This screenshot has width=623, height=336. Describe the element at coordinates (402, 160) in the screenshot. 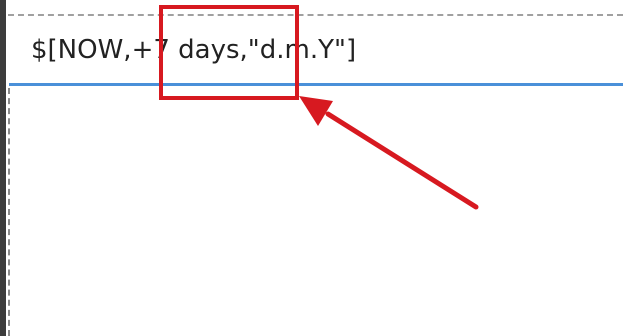

I see `arrow-shaft` at that location.